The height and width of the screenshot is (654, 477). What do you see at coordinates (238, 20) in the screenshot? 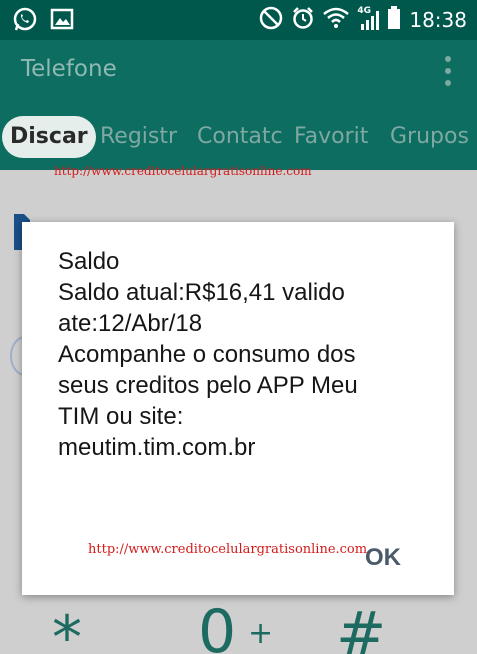
I see `status-bar: 4G 18:38` at bounding box center [238, 20].